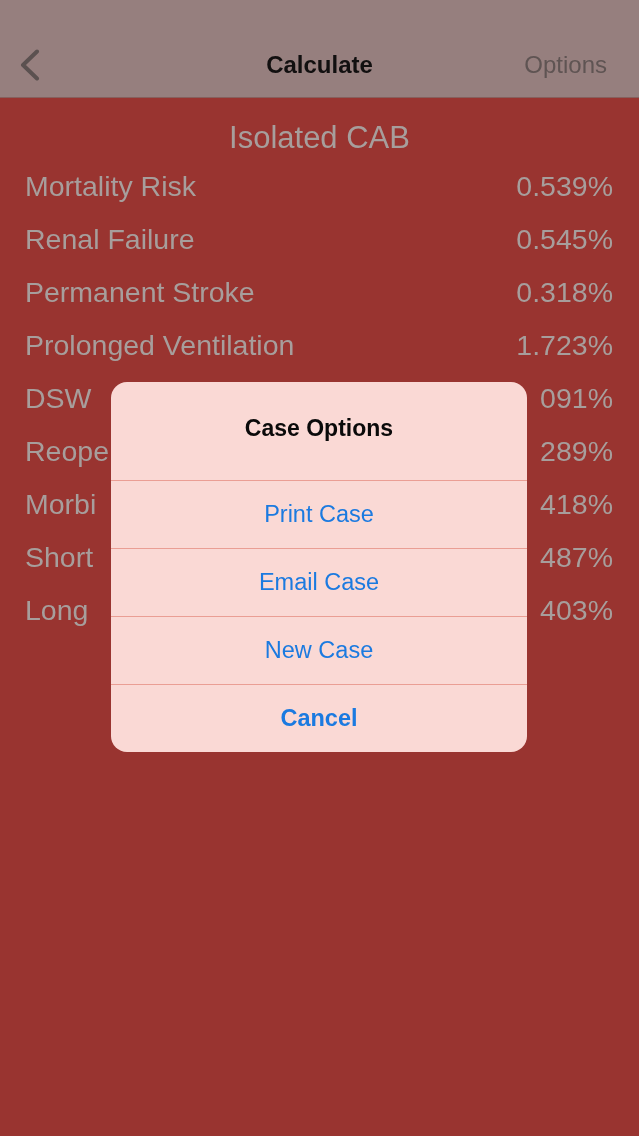  What do you see at coordinates (110, 186) in the screenshot?
I see `risk-label: Mortality Risk` at bounding box center [110, 186].